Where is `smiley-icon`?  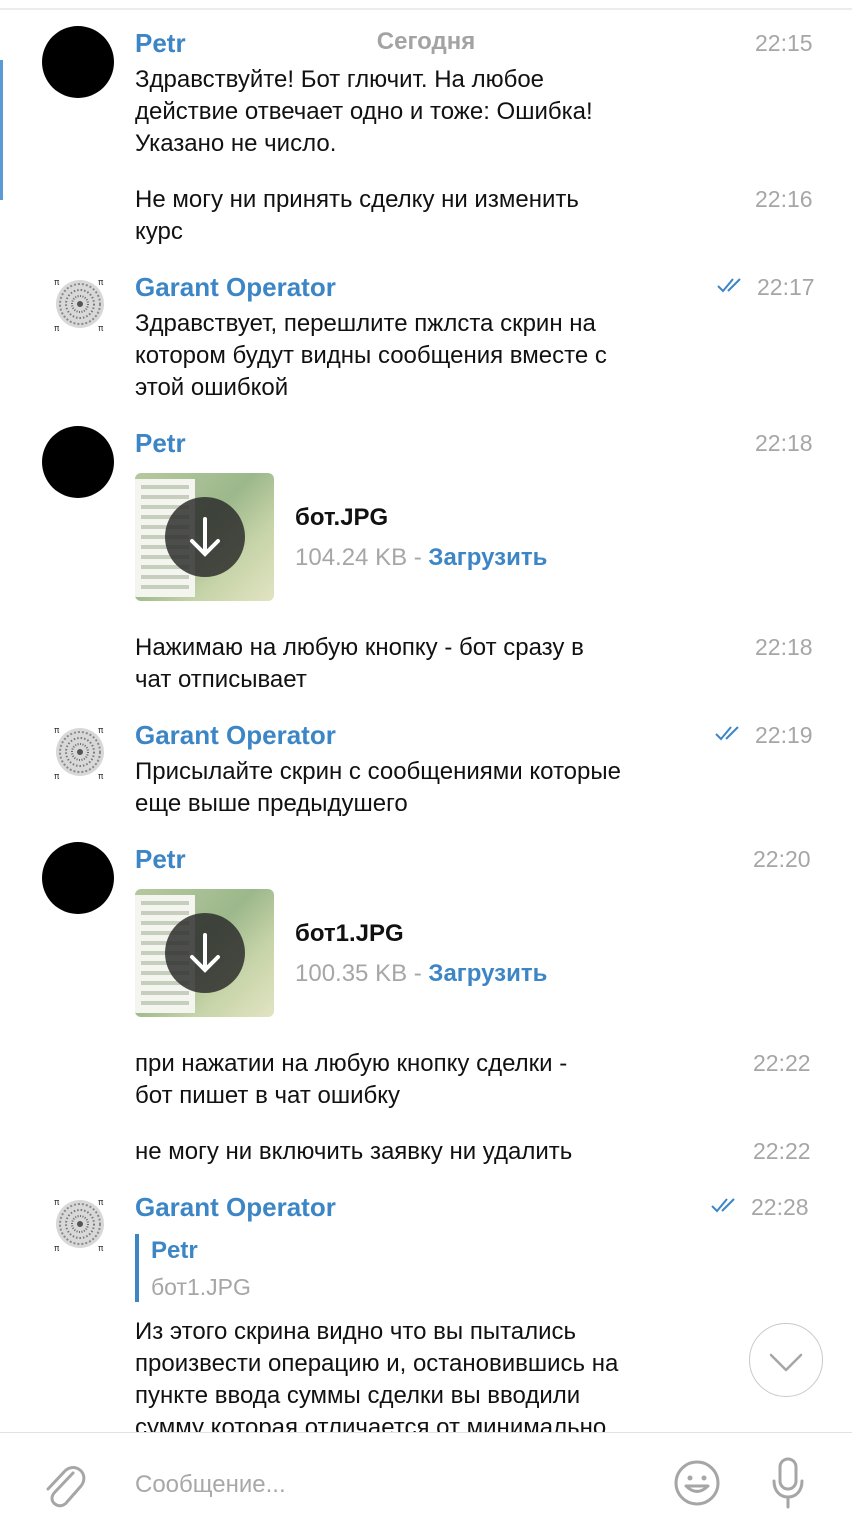 smiley-icon is located at coordinates (697, 1483).